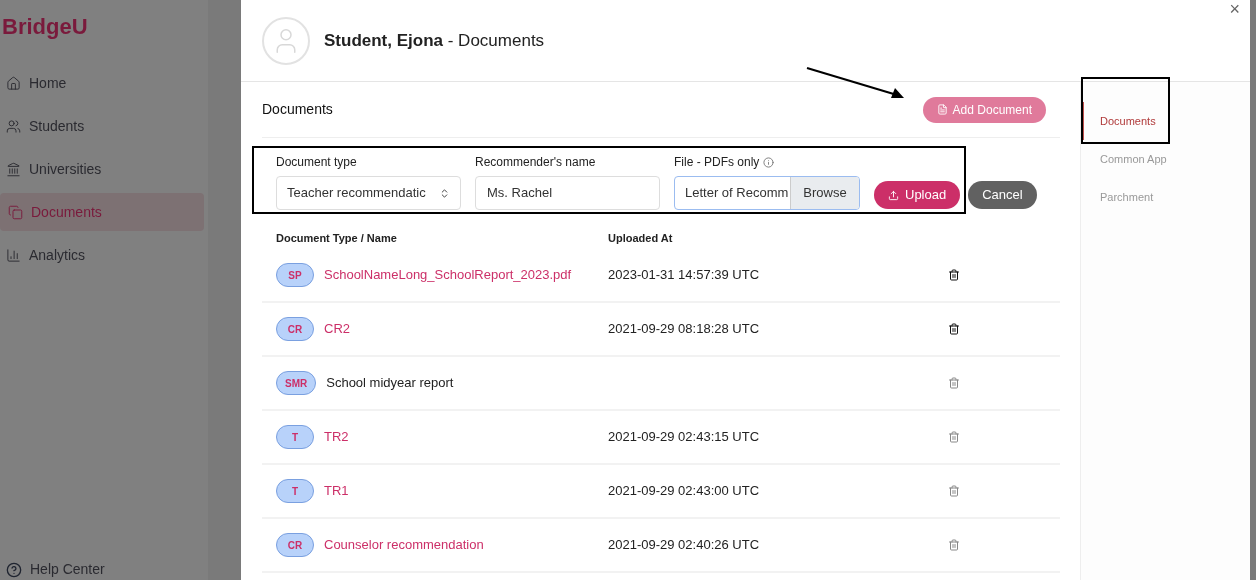 The height and width of the screenshot is (580, 1256). I want to click on side-nav-tab: Common App, so click(1165, 159).